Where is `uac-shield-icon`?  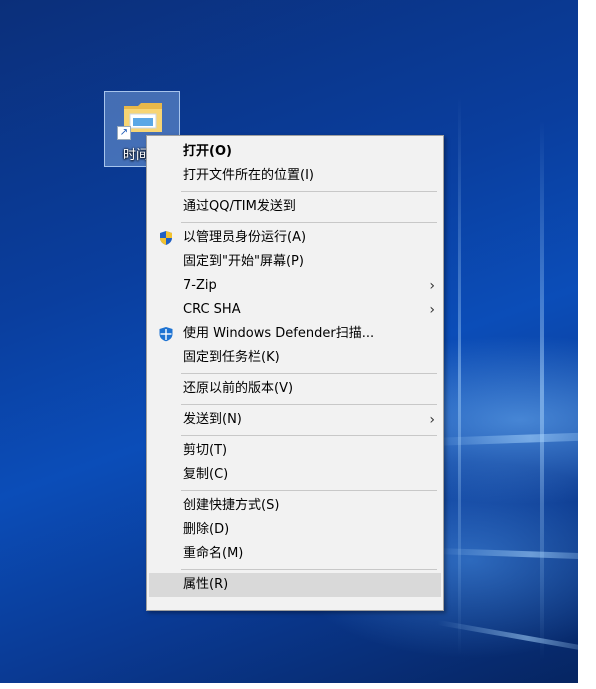
uac-shield-icon is located at coordinates (166, 238).